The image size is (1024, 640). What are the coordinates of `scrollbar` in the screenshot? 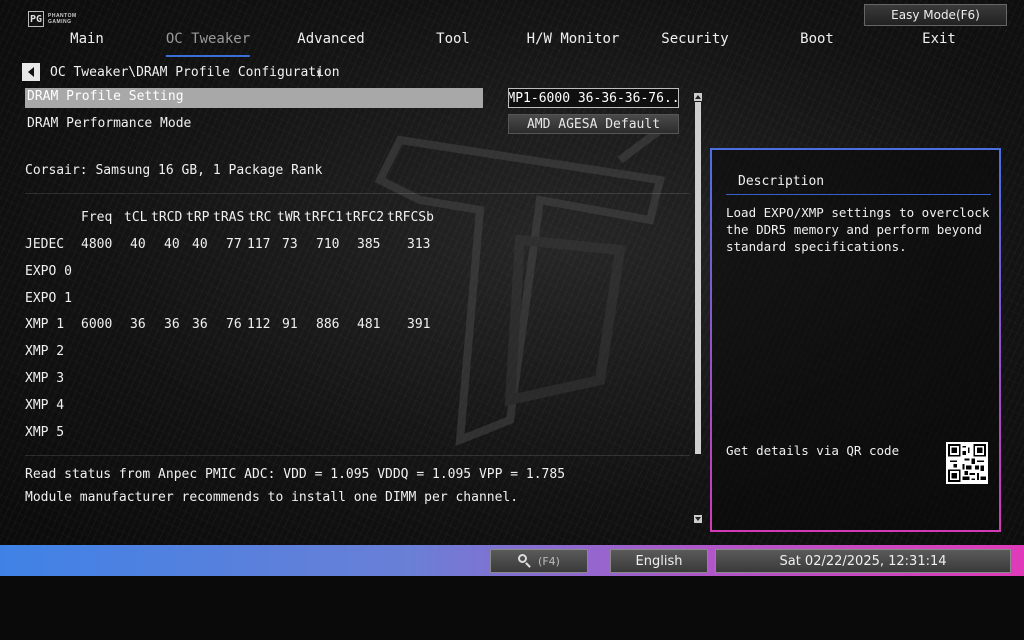 It's located at (698, 308).